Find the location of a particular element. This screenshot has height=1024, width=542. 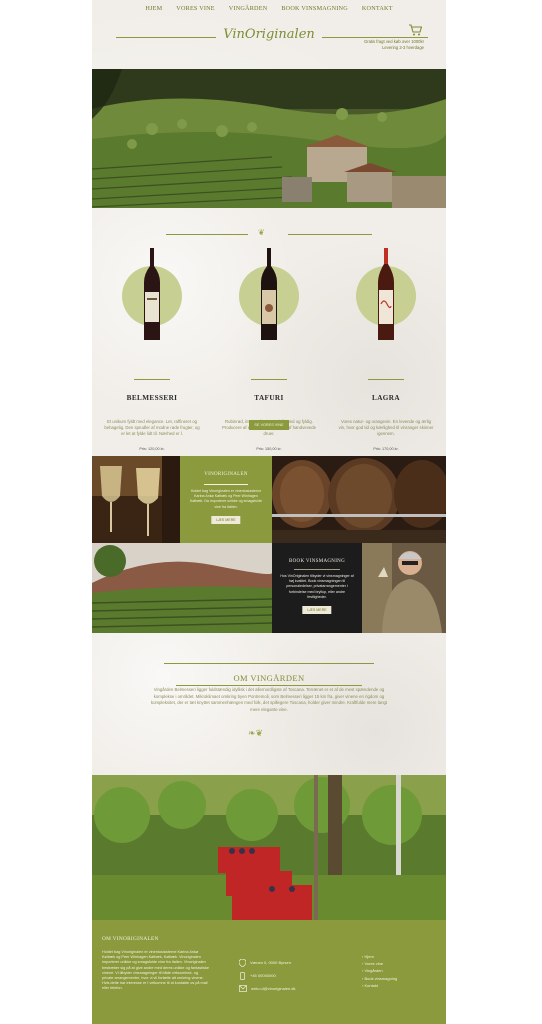

book-tasting-tile-title: BOOK VINSMAGNING is located at coordinates (317, 561).